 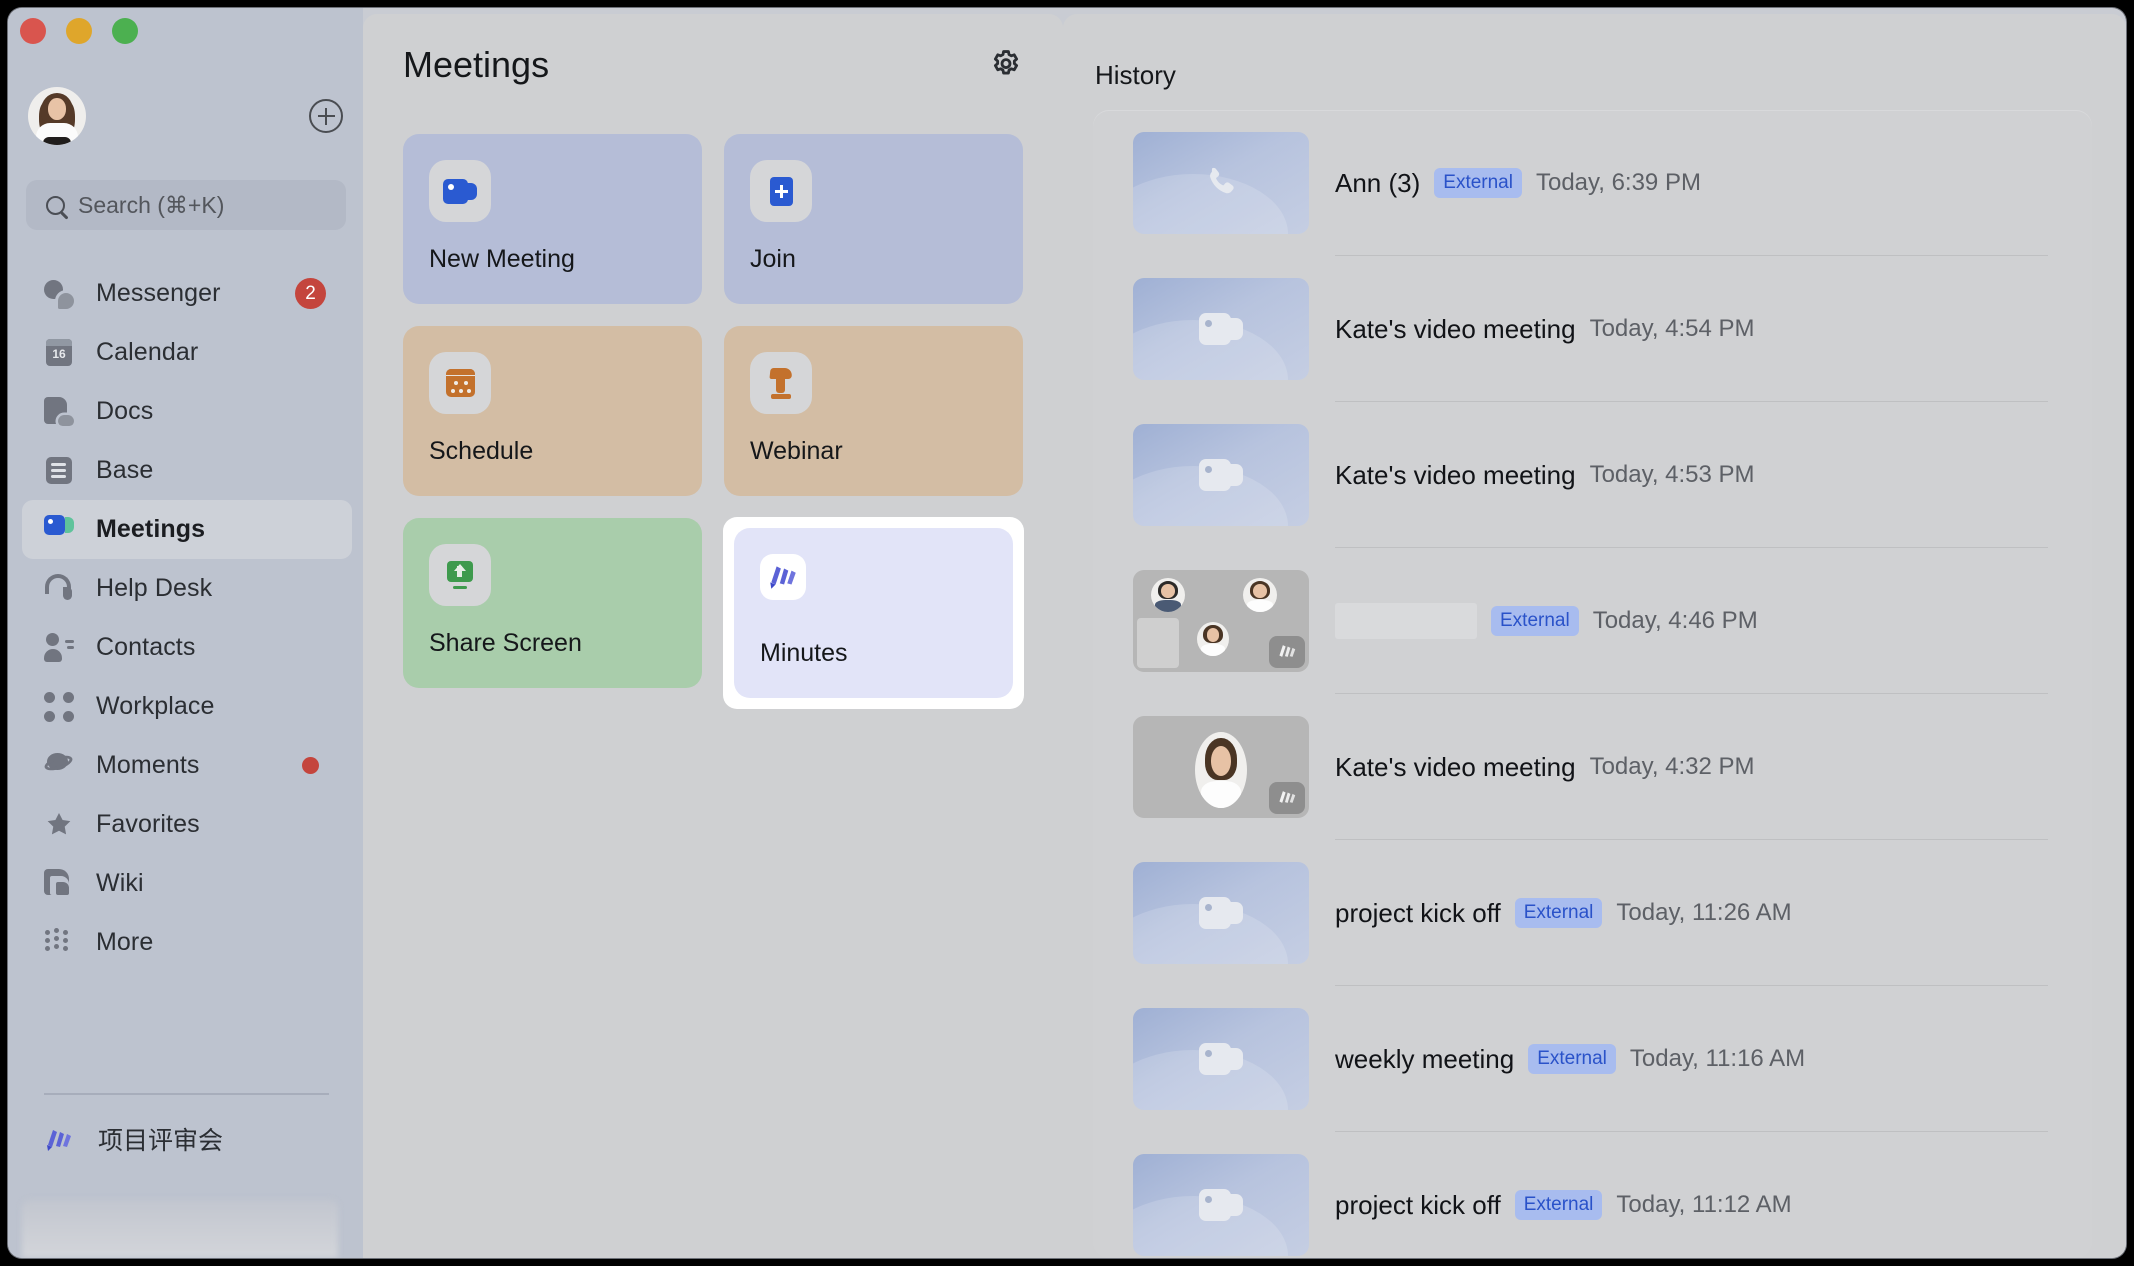 I want to click on history-item-time: Today, 4:32 PM, so click(x=1672, y=766).